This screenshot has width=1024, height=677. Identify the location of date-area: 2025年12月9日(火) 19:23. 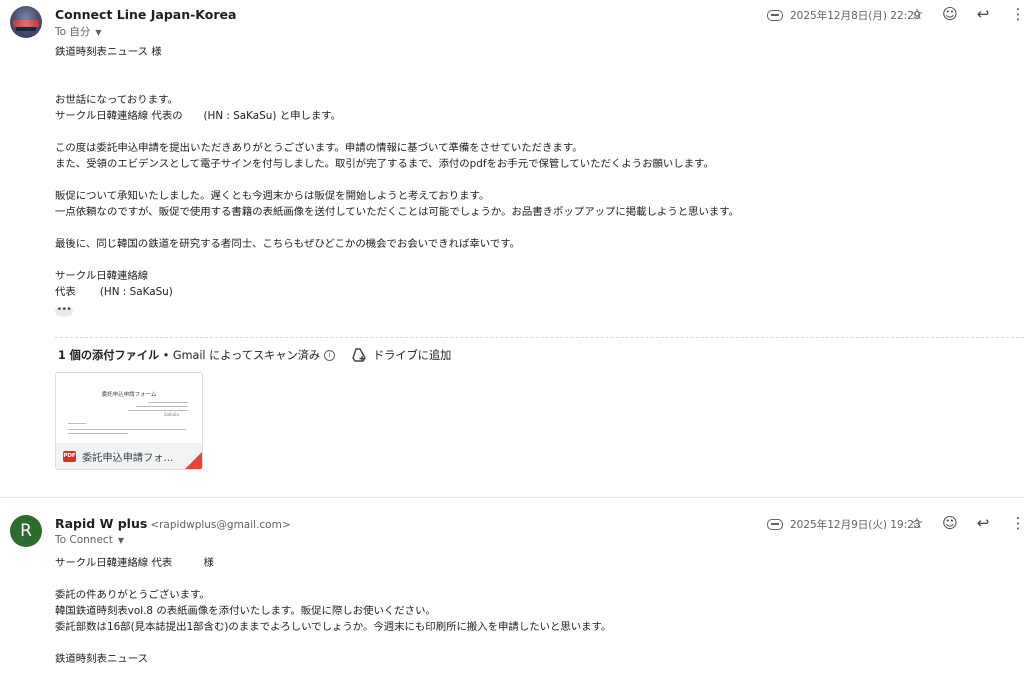
(844, 524).